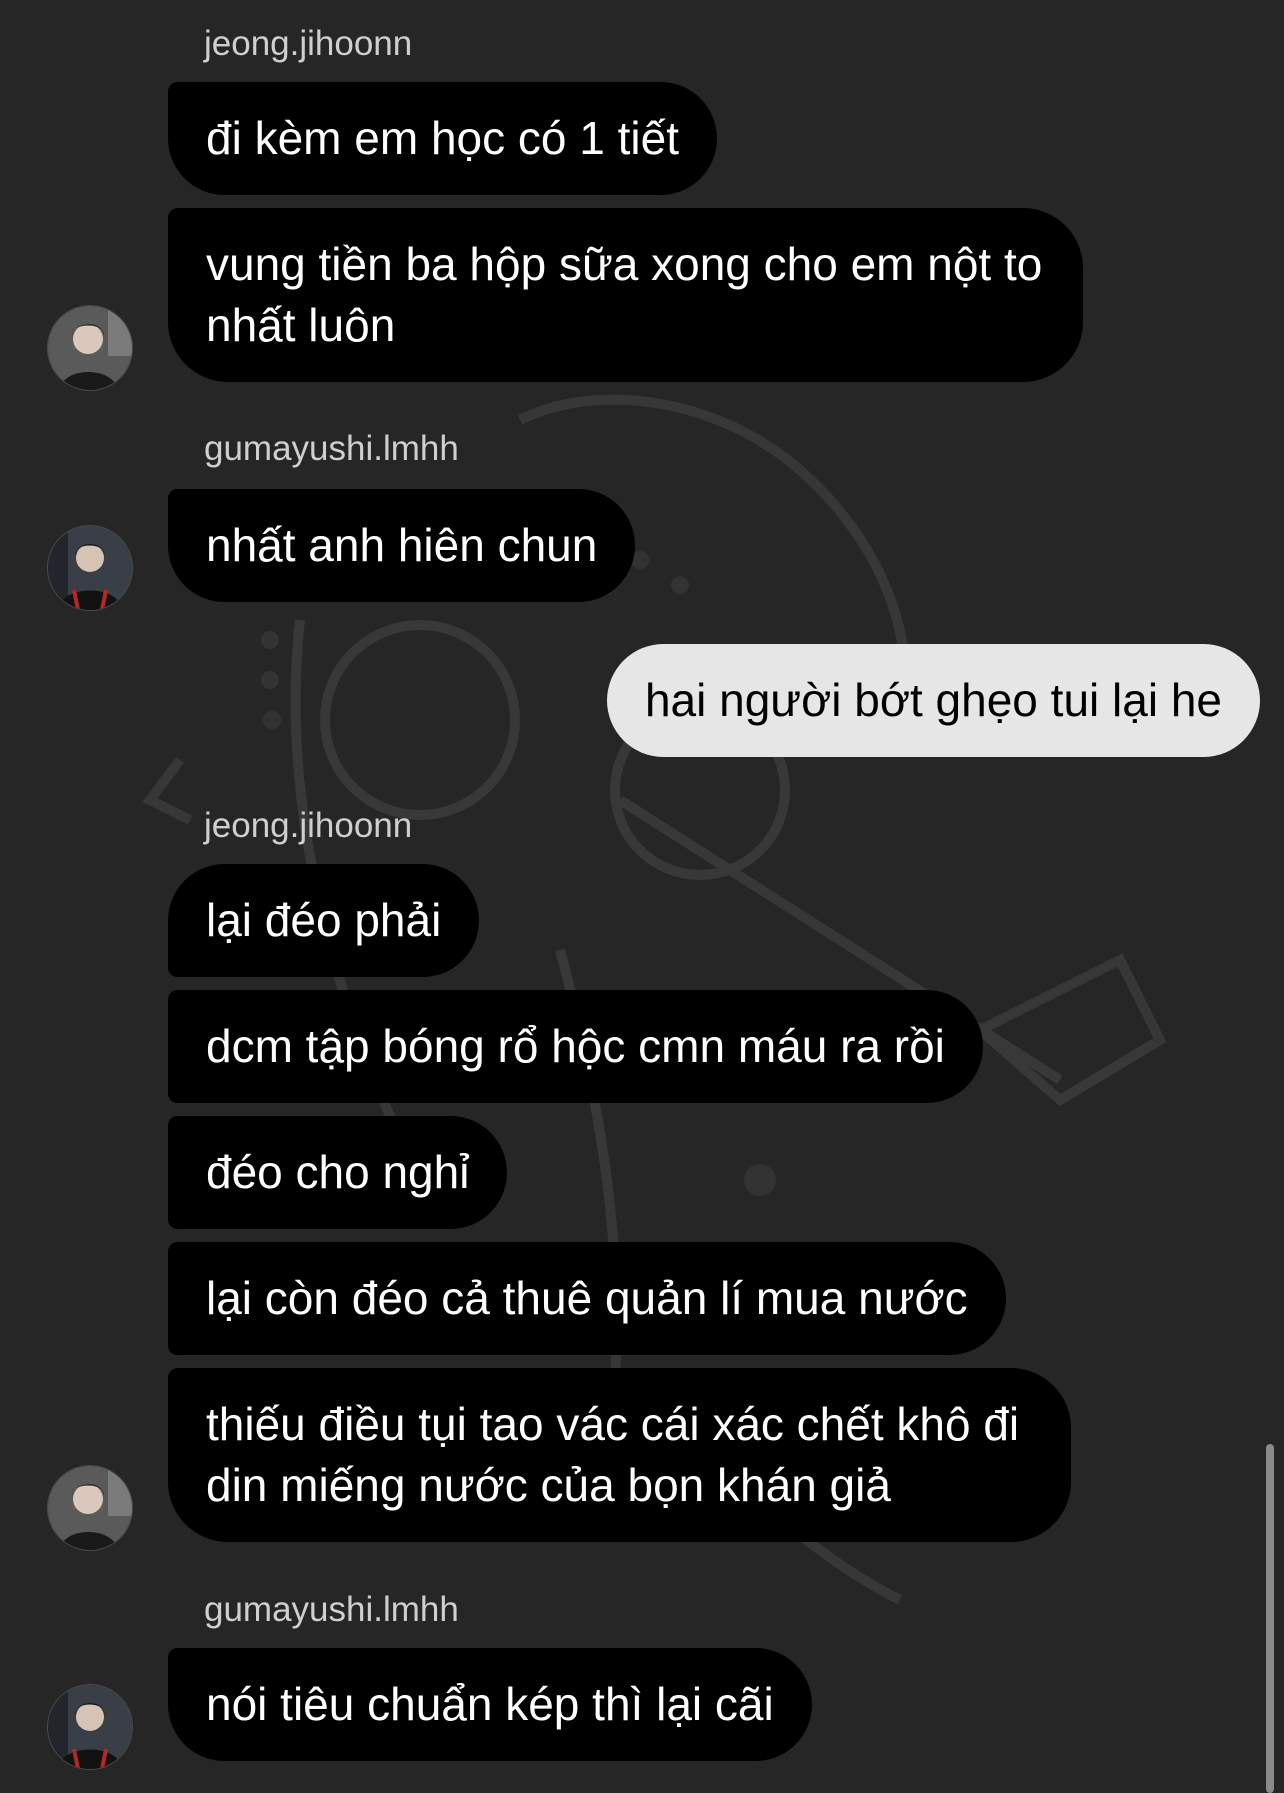 The width and height of the screenshot is (1284, 1793). I want to click on outgoing-message-bubble: hai người bớt ghẹo tui lại he, so click(933, 700).